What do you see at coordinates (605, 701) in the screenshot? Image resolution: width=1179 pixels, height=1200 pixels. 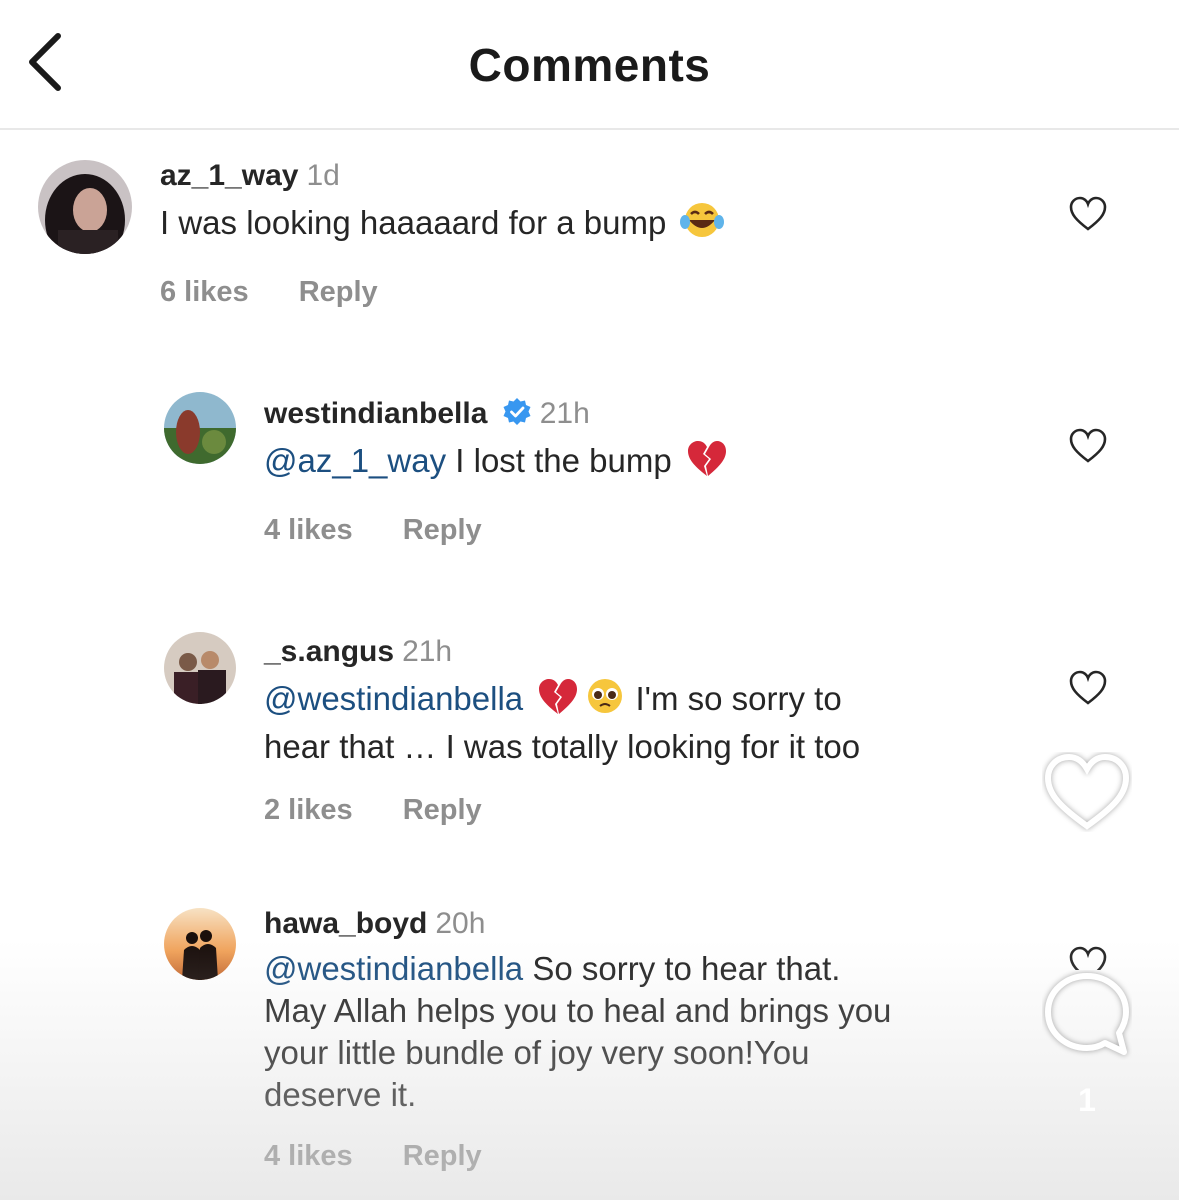 I see `pleading-face-emoji` at bounding box center [605, 701].